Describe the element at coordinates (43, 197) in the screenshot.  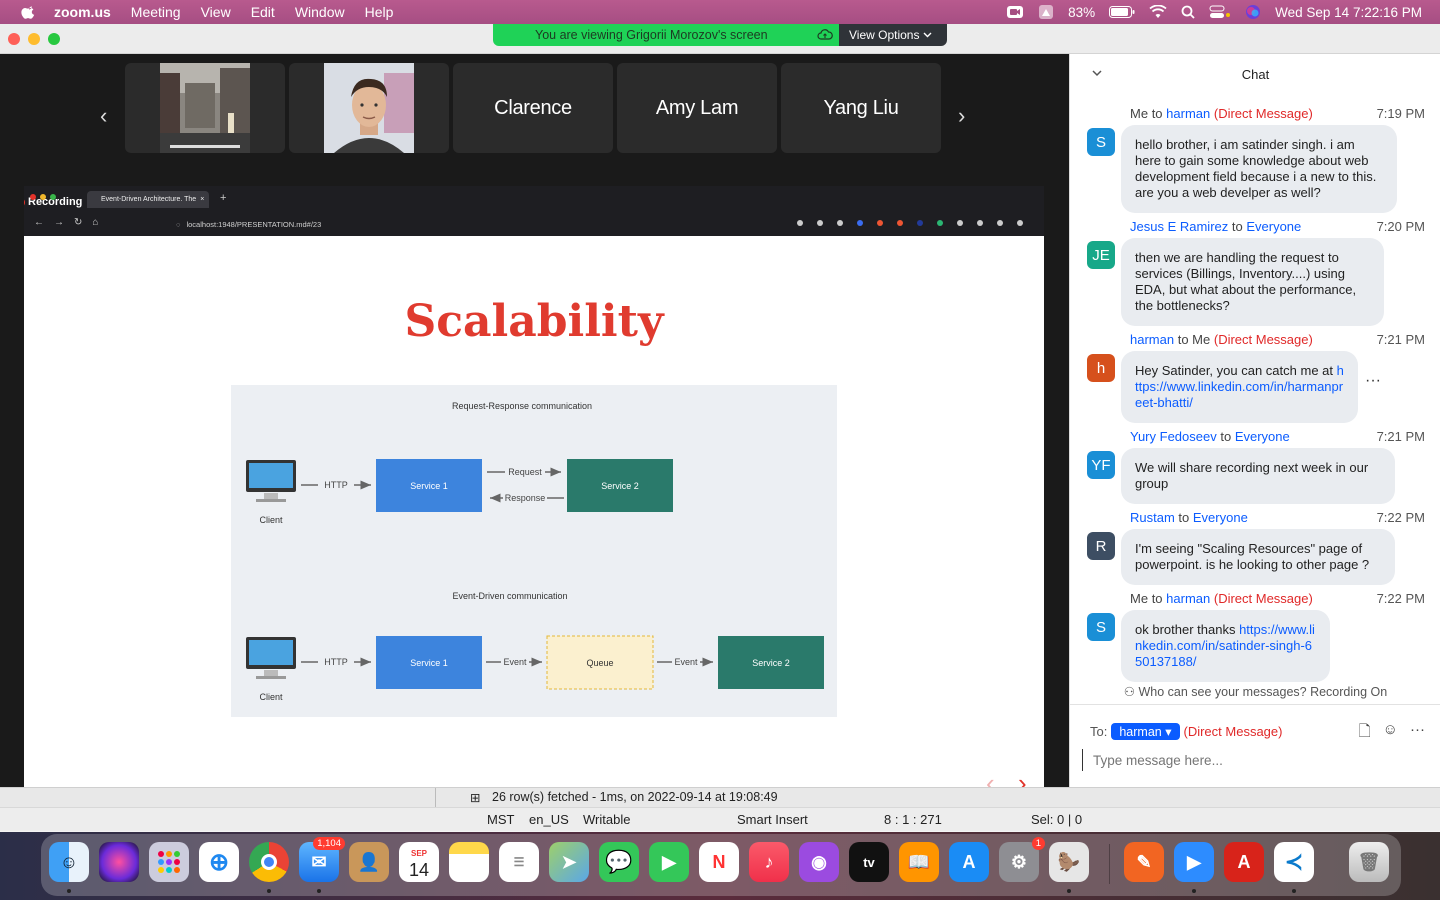
I see `browser-minimize-dot` at that location.